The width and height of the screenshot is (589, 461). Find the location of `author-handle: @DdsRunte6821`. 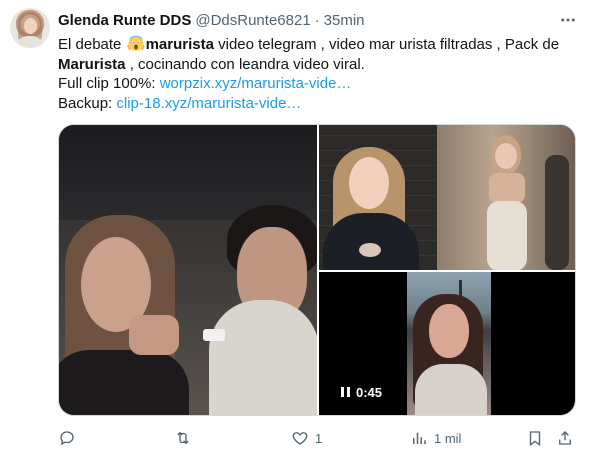

author-handle: @DdsRunte6821 is located at coordinates (252, 20).